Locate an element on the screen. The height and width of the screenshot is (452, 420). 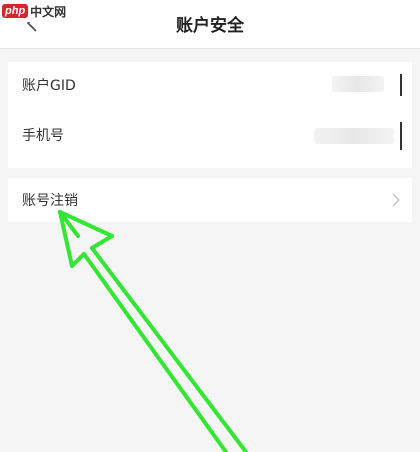
account-gid-value-redacted is located at coordinates (358, 84).